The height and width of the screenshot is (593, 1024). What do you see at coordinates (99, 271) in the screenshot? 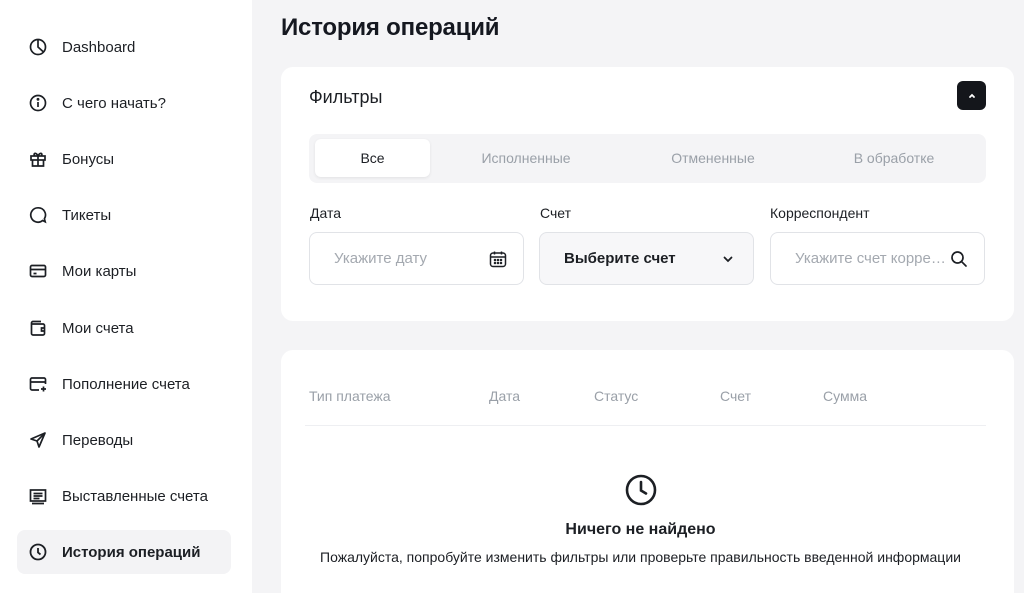
I see `sidebar-item-label: Мои карты` at bounding box center [99, 271].